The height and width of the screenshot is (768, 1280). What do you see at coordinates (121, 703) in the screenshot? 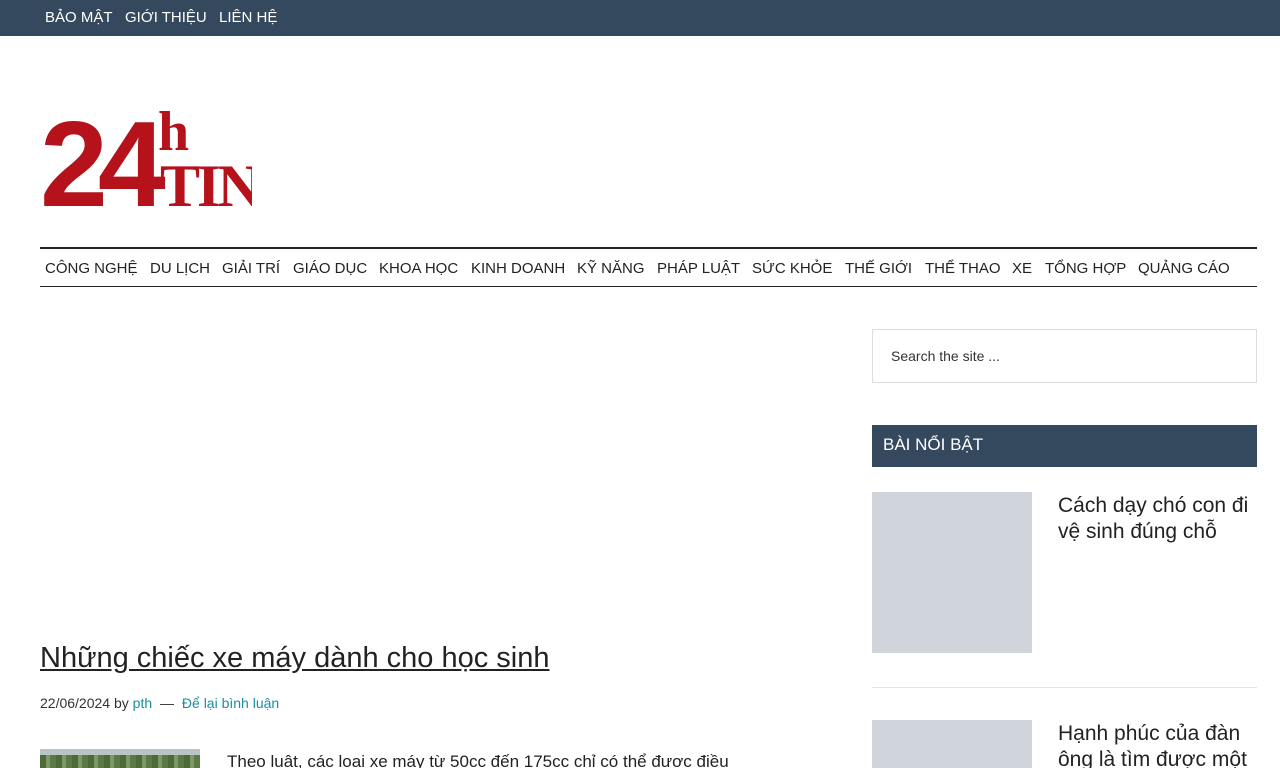
I see `post-by-label: by` at bounding box center [121, 703].